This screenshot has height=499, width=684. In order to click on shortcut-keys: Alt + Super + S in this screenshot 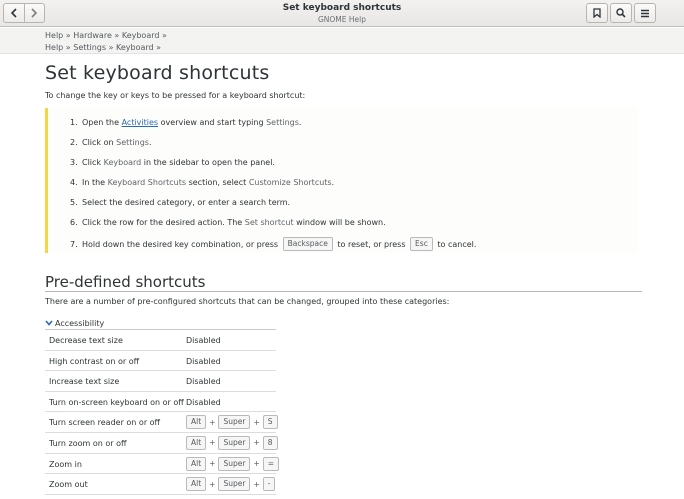, I will do `click(232, 422)`.